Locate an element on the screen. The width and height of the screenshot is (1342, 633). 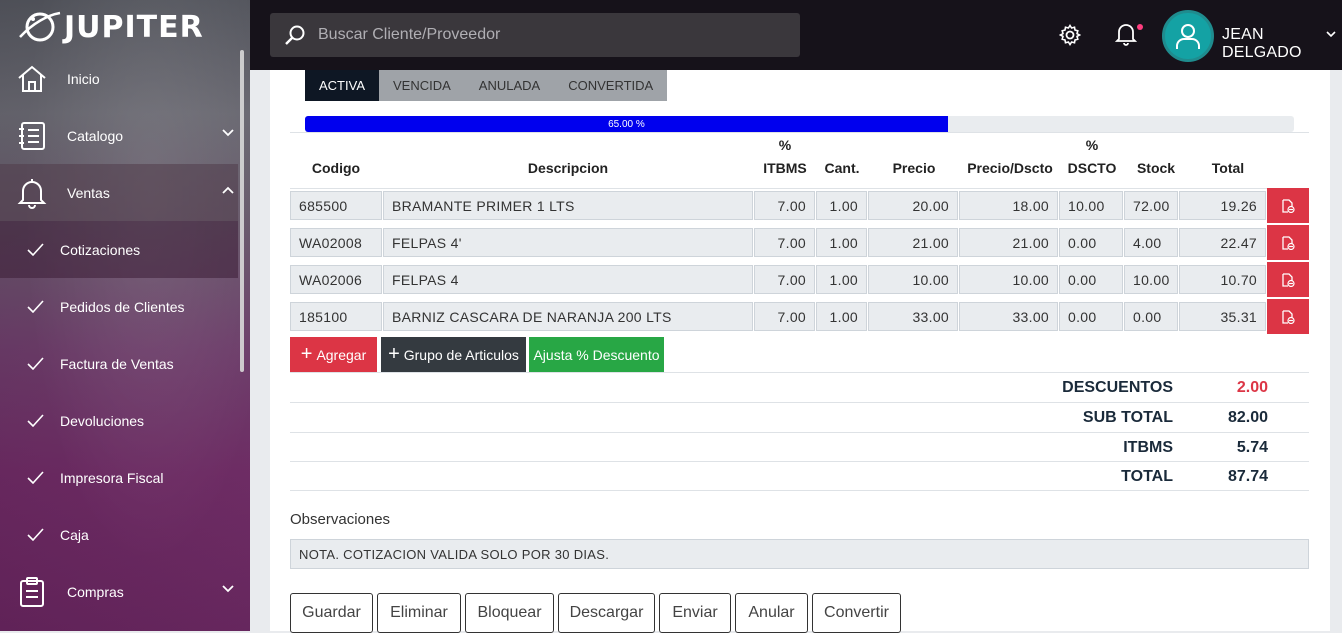
planet-icon is located at coordinates (40, 26).